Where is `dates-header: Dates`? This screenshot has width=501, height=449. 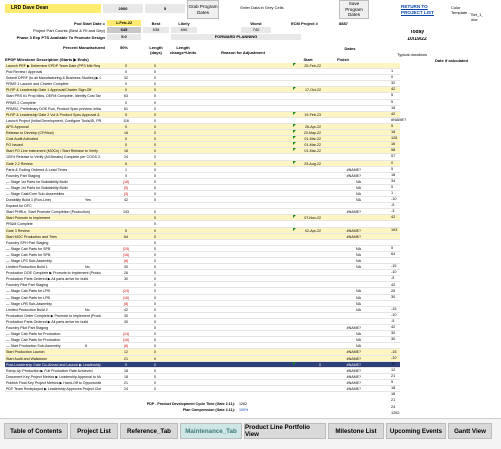 dates-header: Dates is located at coordinates (350, 48).